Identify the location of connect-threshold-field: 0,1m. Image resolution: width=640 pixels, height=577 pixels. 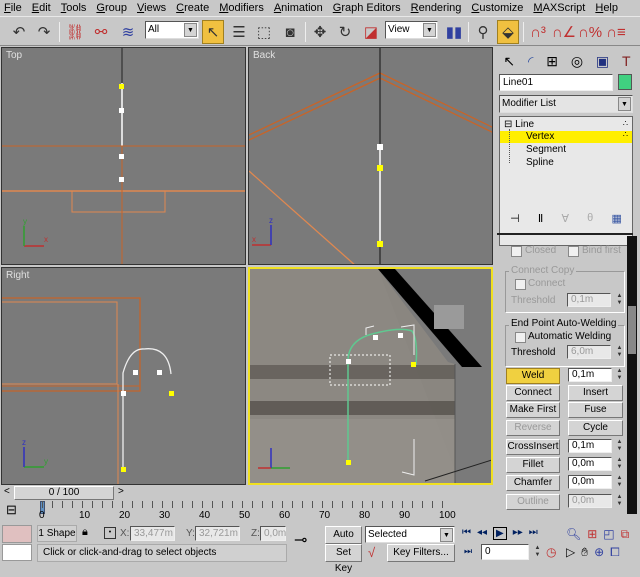
(589, 300).